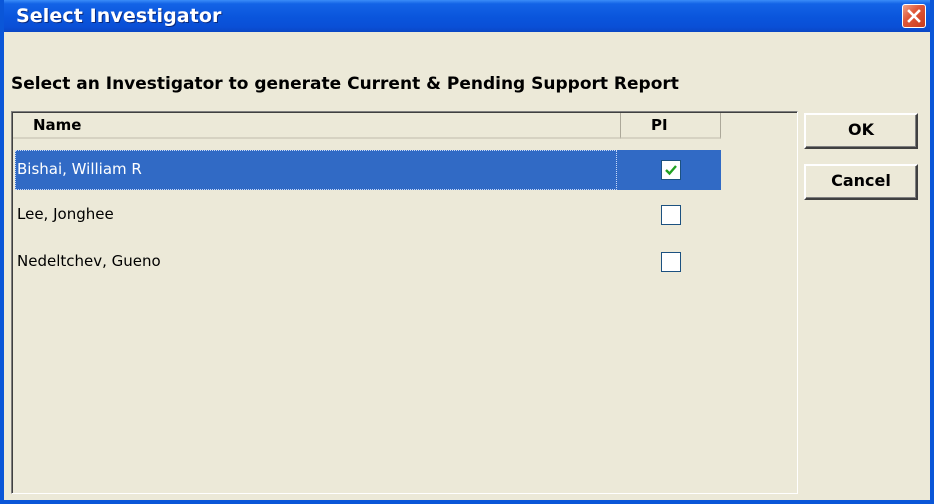  I want to click on ok-button: OK, so click(861, 131).